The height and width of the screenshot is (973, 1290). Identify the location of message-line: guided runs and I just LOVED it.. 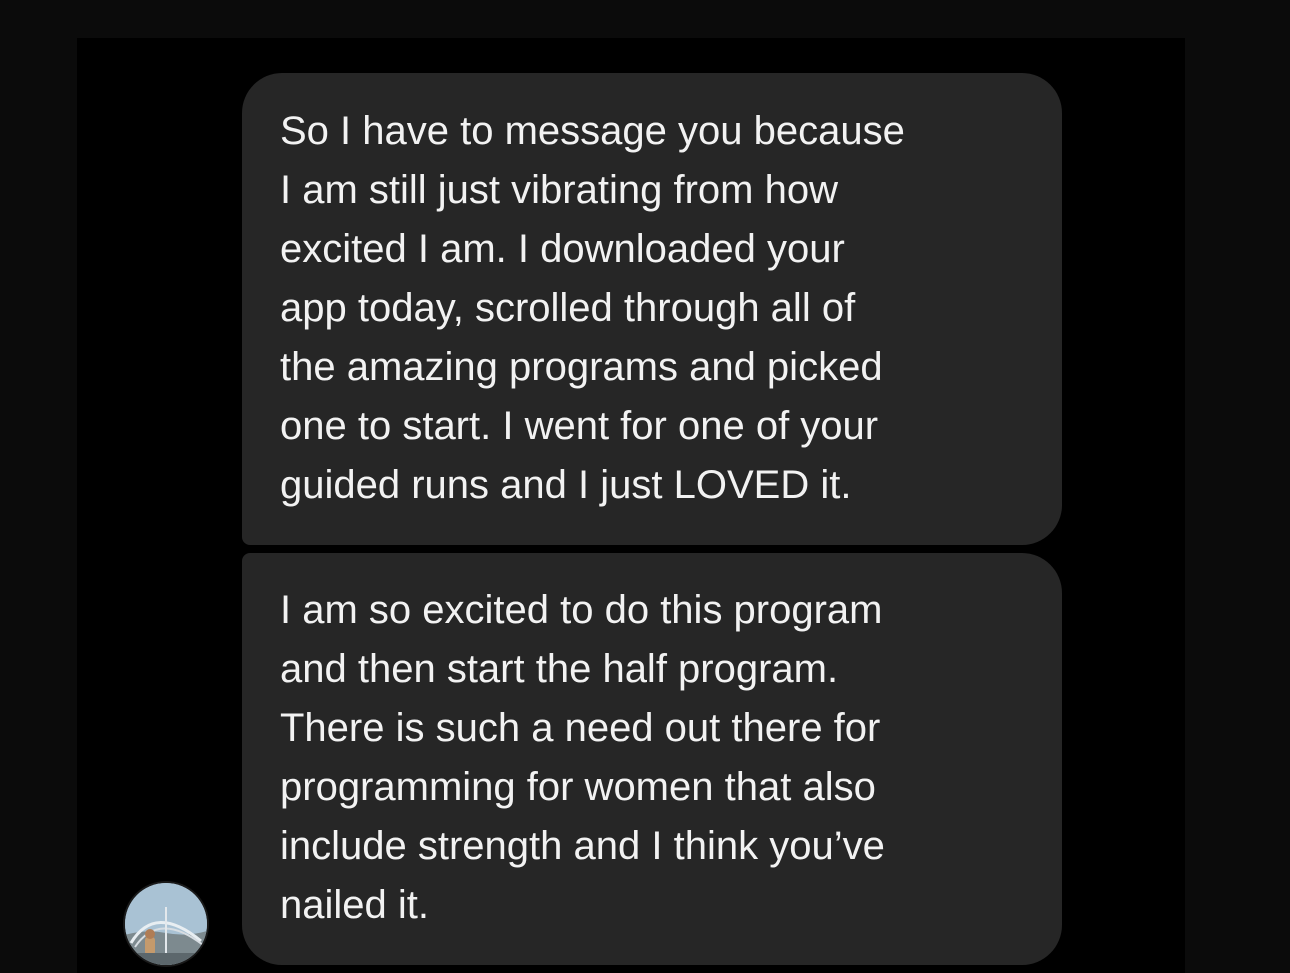
(566, 485).